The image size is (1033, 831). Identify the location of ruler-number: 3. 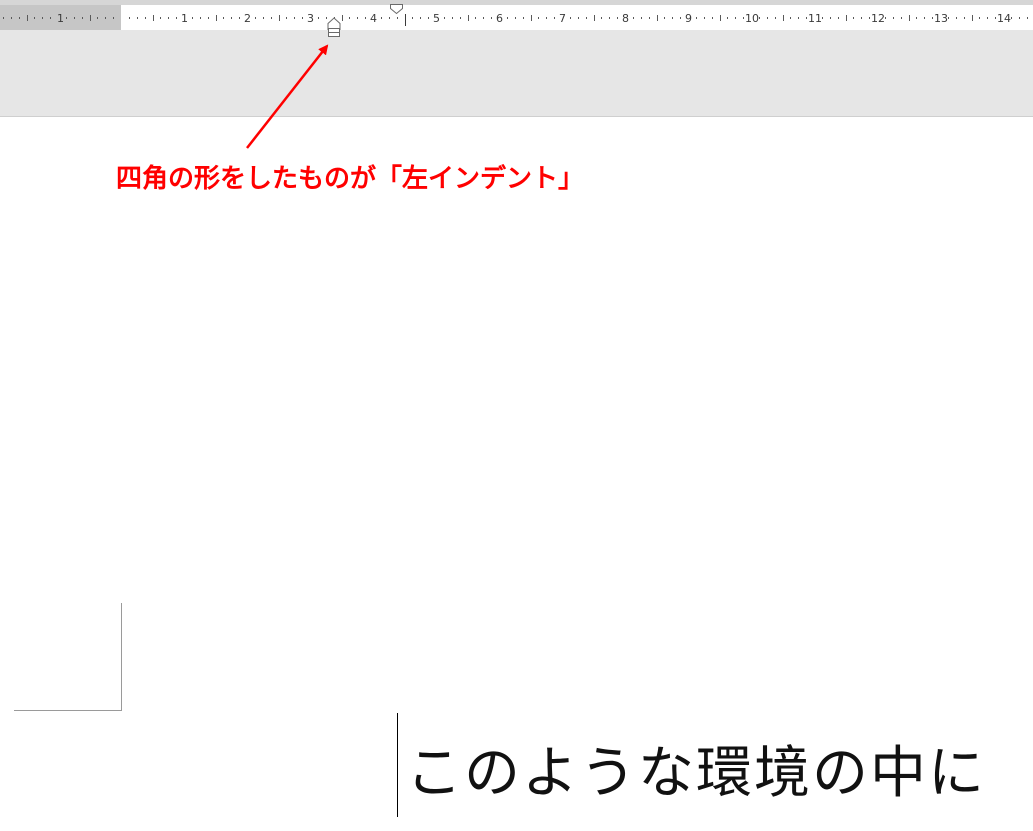
(310, 18).